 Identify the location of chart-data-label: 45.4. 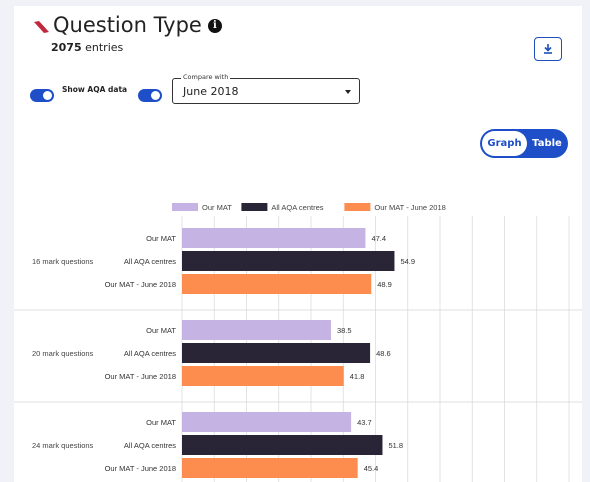
(371, 468).